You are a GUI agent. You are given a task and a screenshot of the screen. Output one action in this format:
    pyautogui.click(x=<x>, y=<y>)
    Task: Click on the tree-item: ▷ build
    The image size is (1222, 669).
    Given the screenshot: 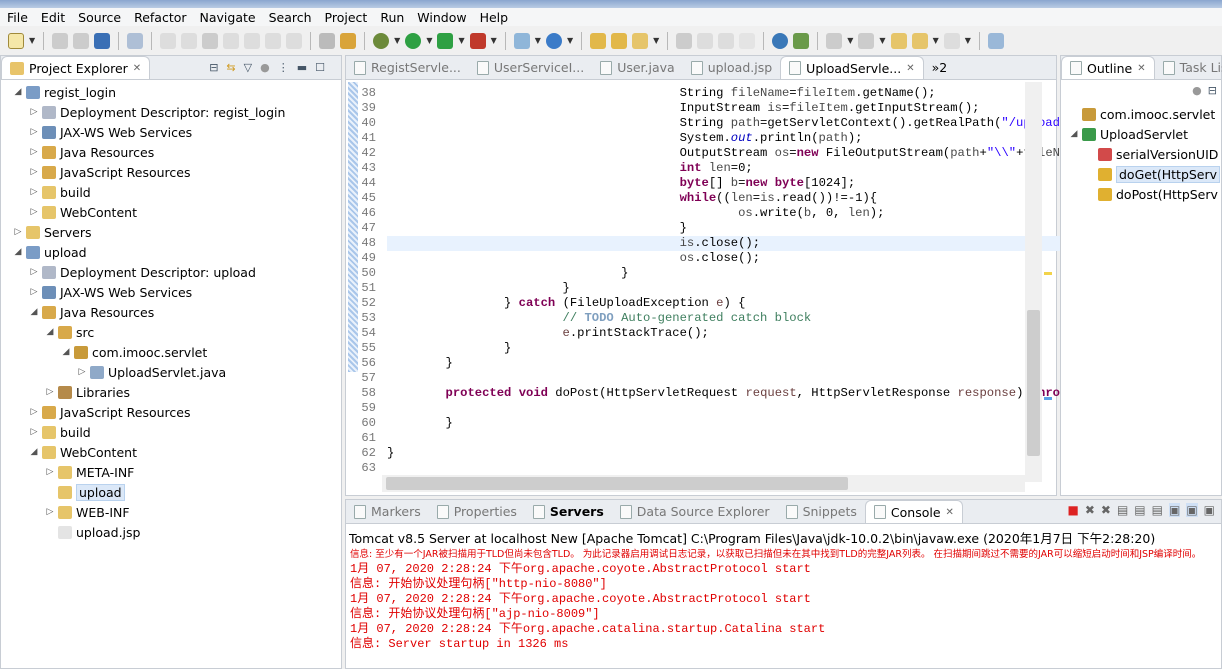 What is the action you would take?
    pyautogui.click(x=60, y=432)
    